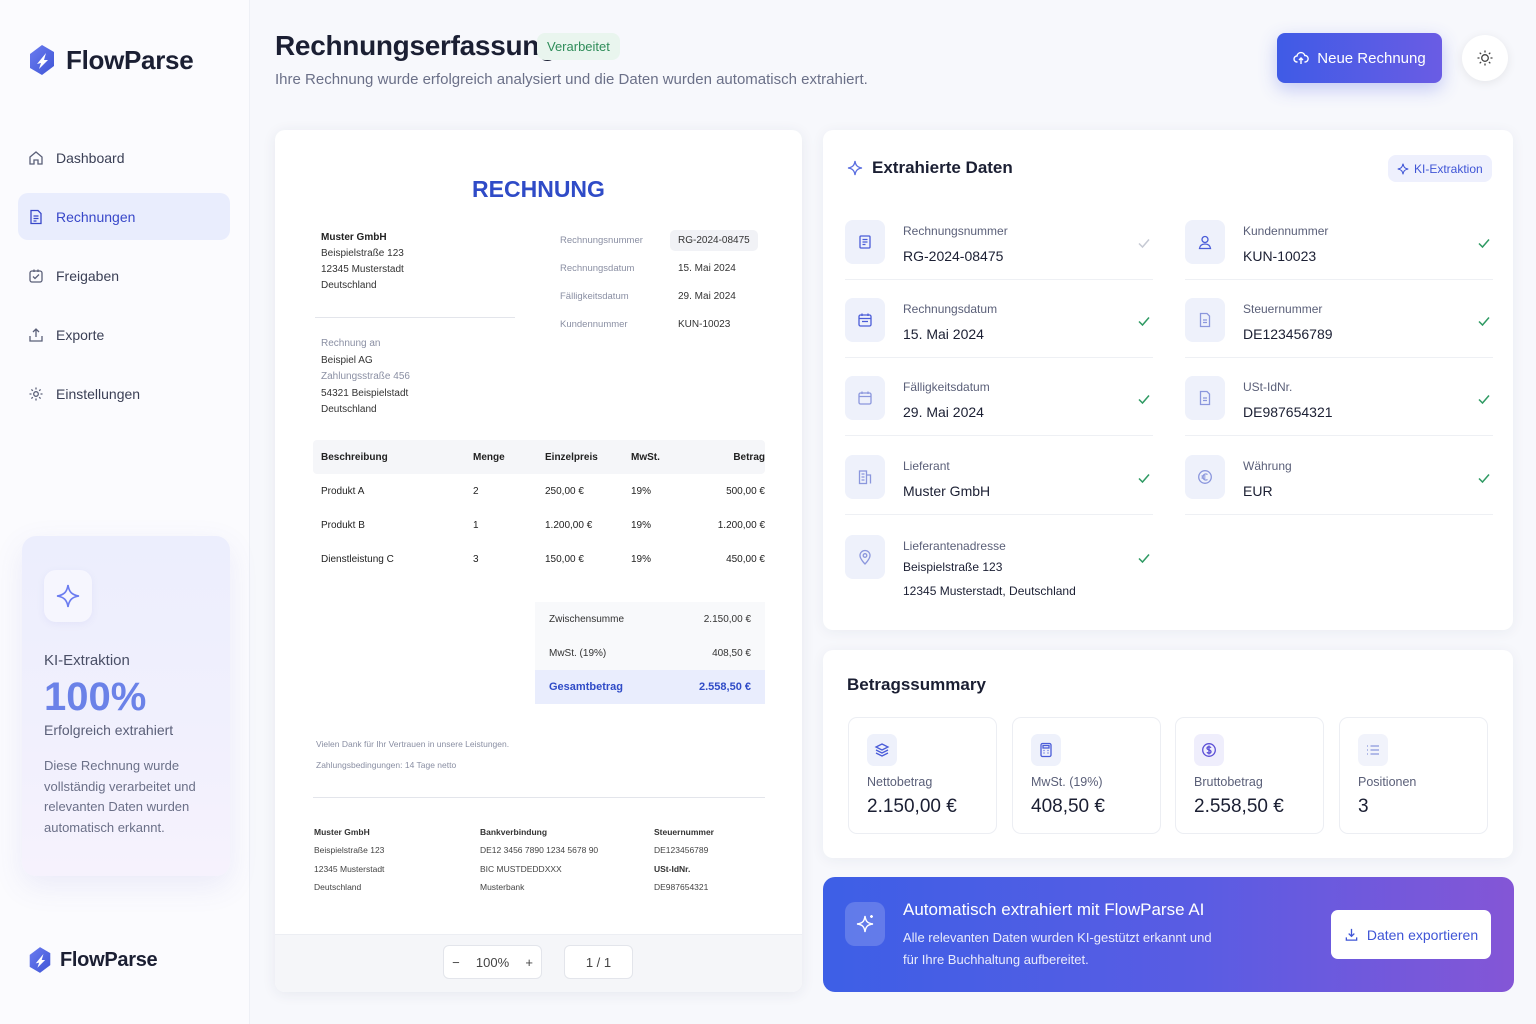  I want to click on field-supplier: Lieferant Muster GmbH, so click(999, 476).